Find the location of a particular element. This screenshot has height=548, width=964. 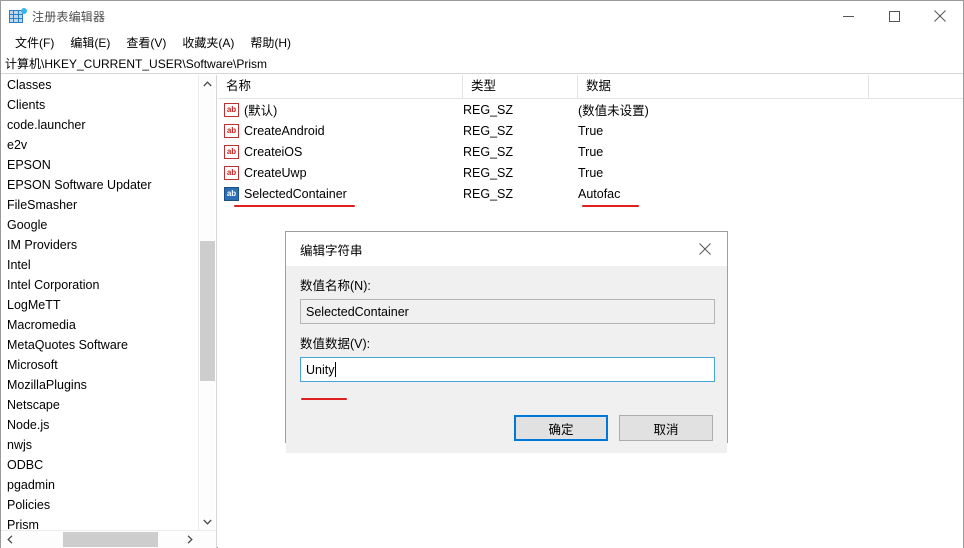

tree-item-prism: Prism is located at coordinates (99, 522).